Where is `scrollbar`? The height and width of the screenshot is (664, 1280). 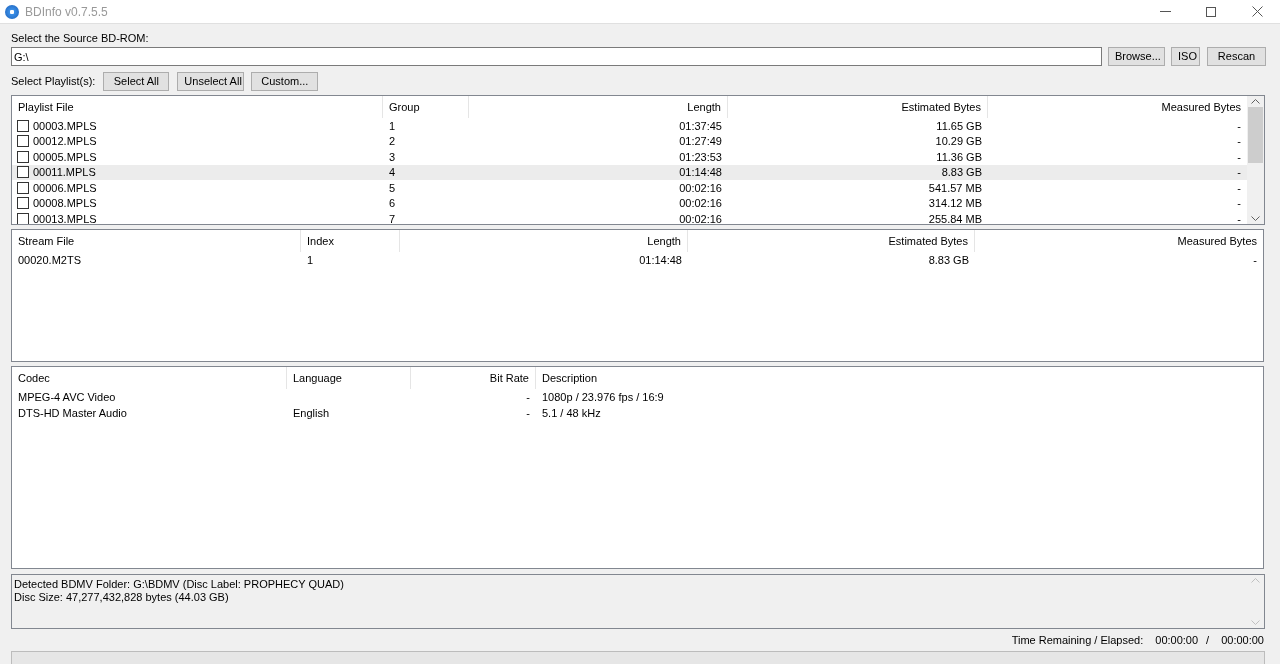 scrollbar is located at coordinates (1255, 160).